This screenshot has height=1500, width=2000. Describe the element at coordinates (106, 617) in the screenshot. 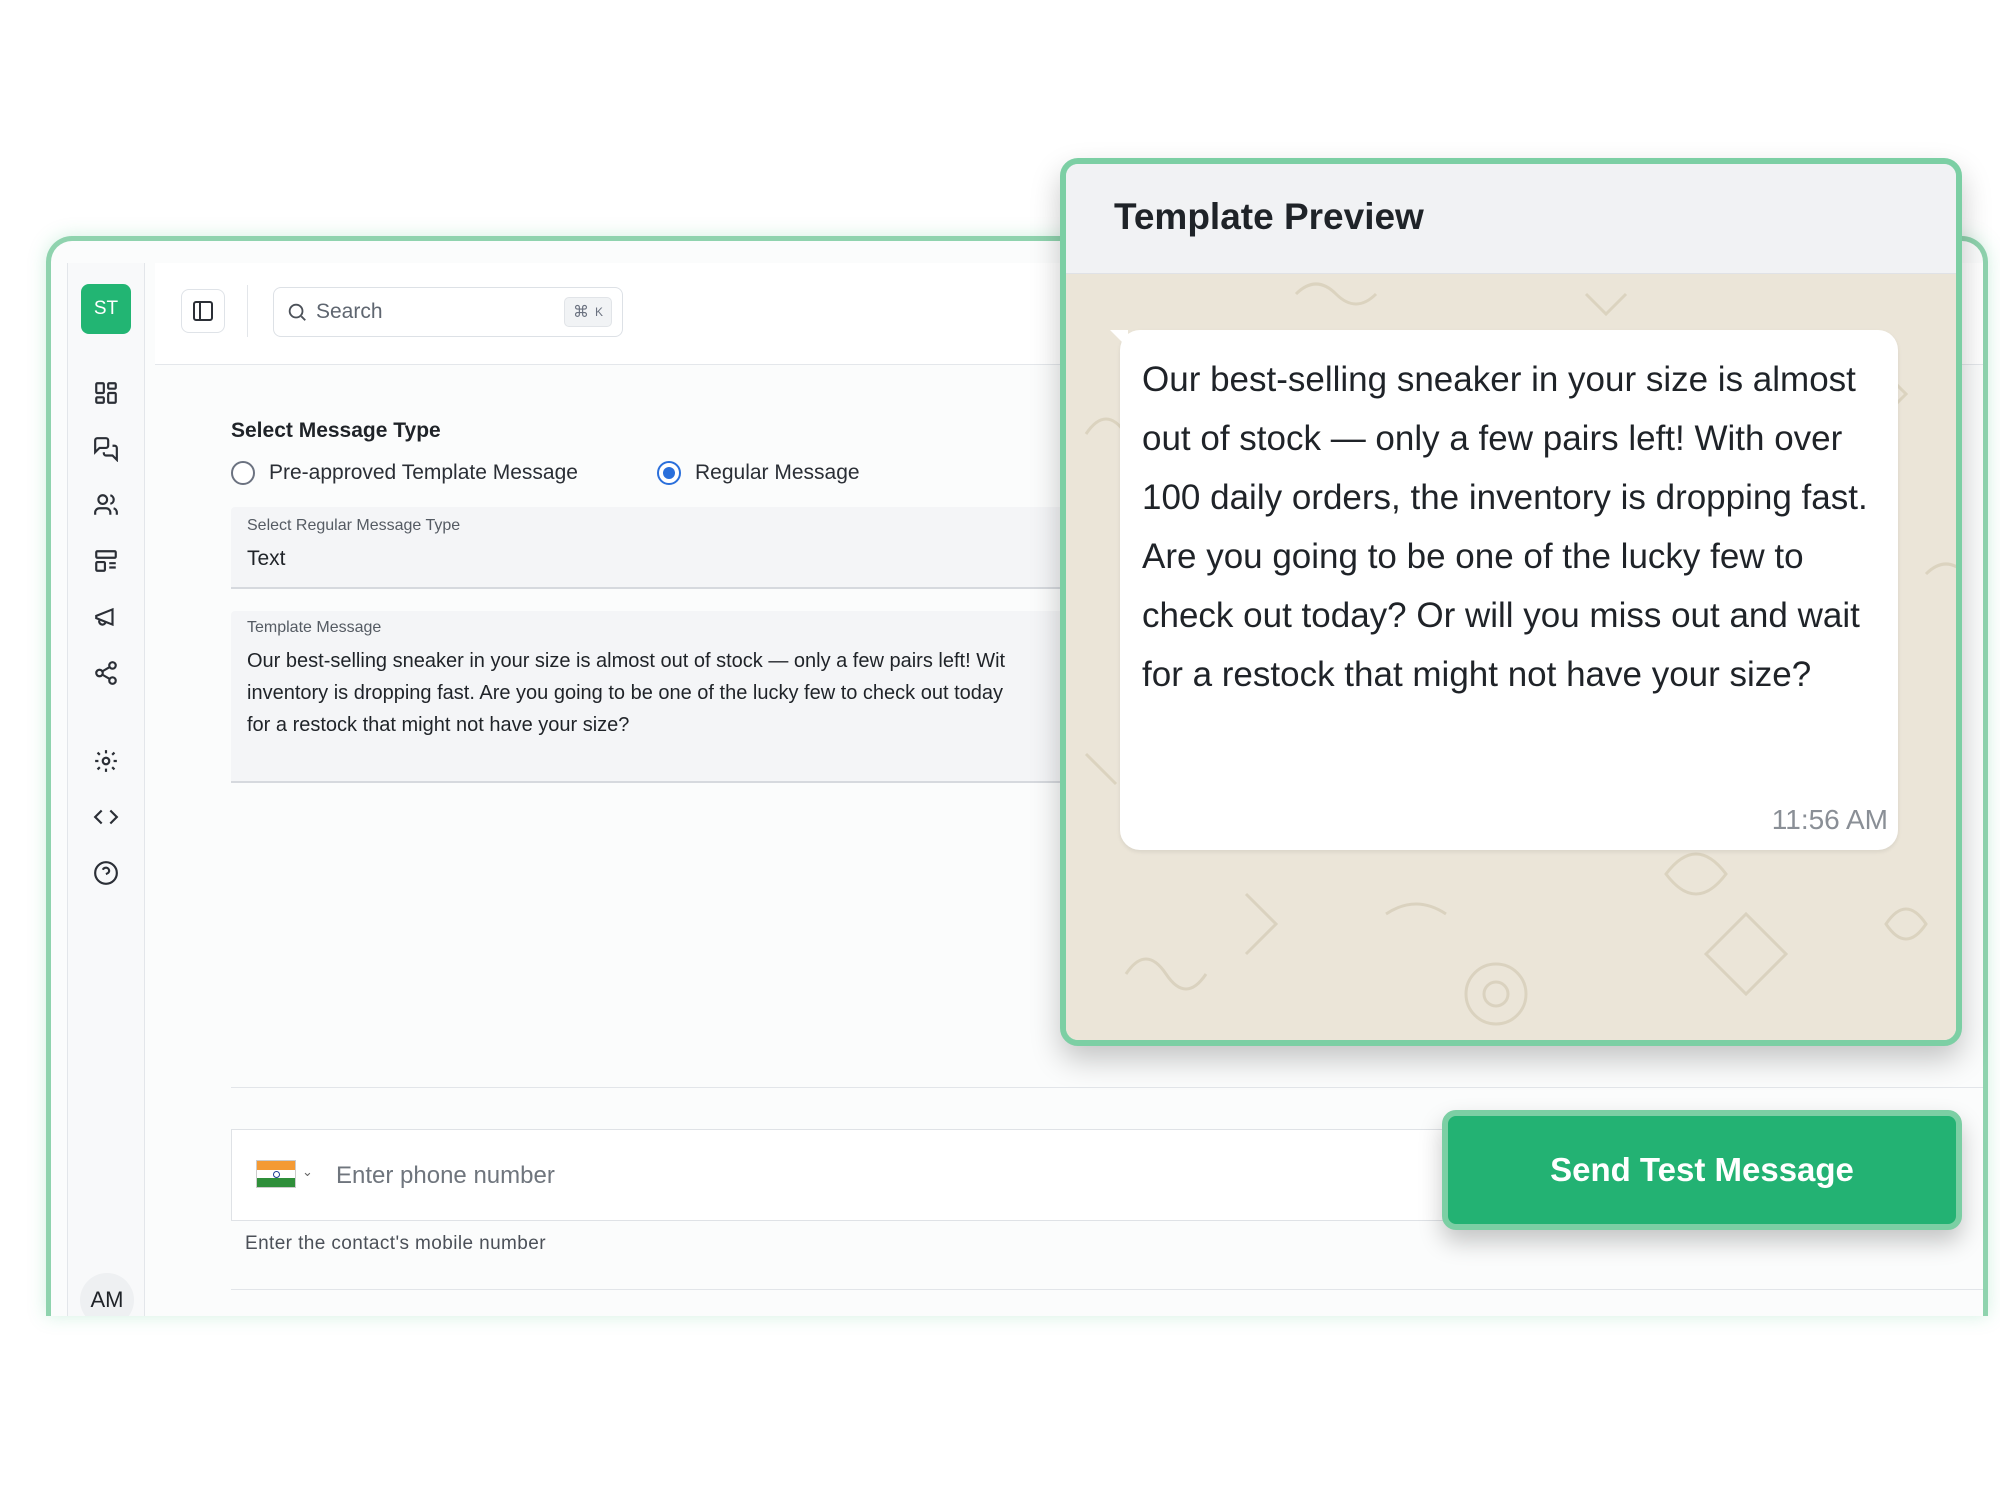

I see `campaigns-icon` at that location.